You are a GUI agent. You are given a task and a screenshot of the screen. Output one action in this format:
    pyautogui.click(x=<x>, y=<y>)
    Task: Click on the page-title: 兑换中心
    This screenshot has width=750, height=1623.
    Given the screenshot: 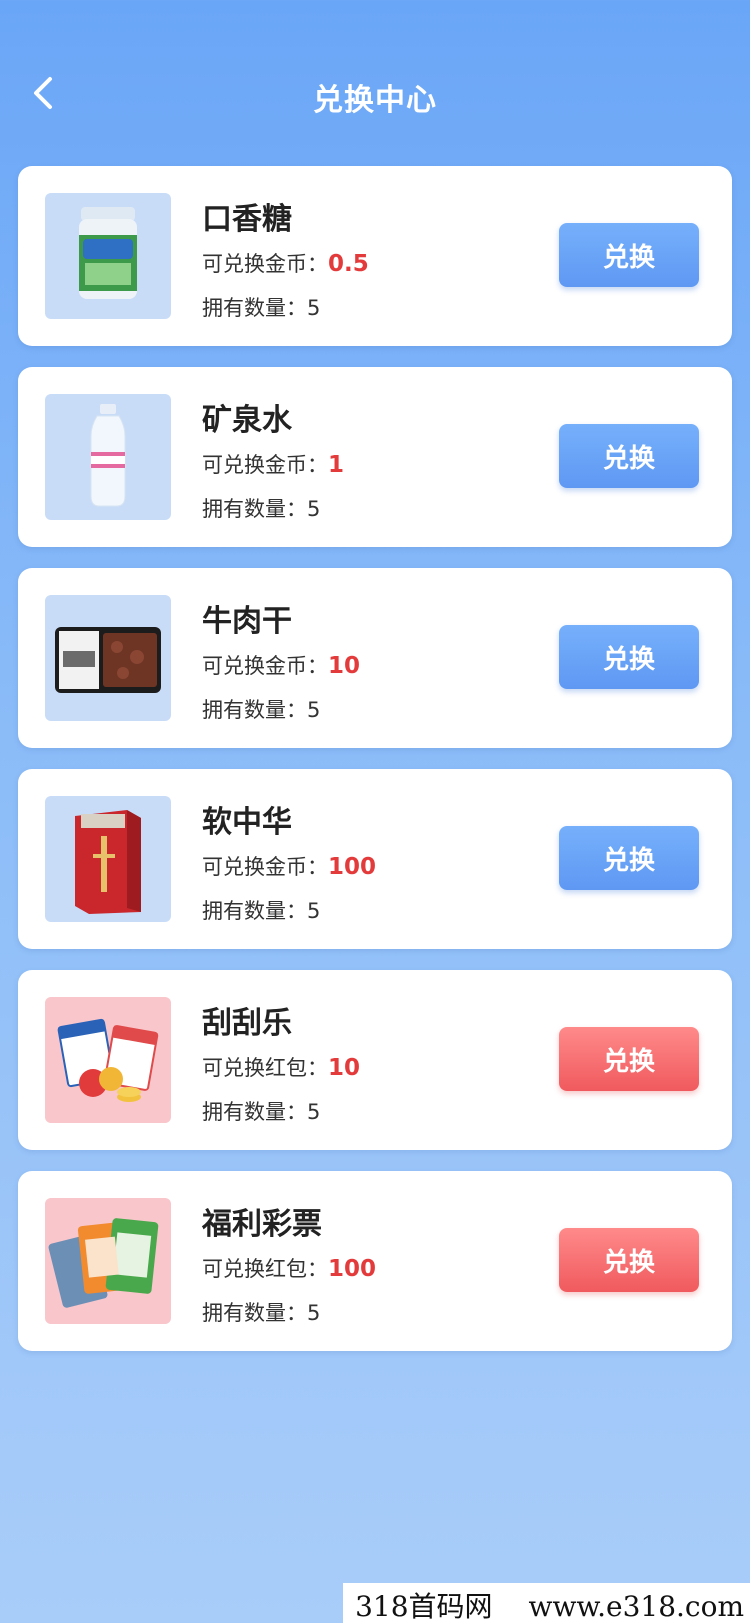 What is the action you would take?
    pyautogui.click(x=375, y=100)
    